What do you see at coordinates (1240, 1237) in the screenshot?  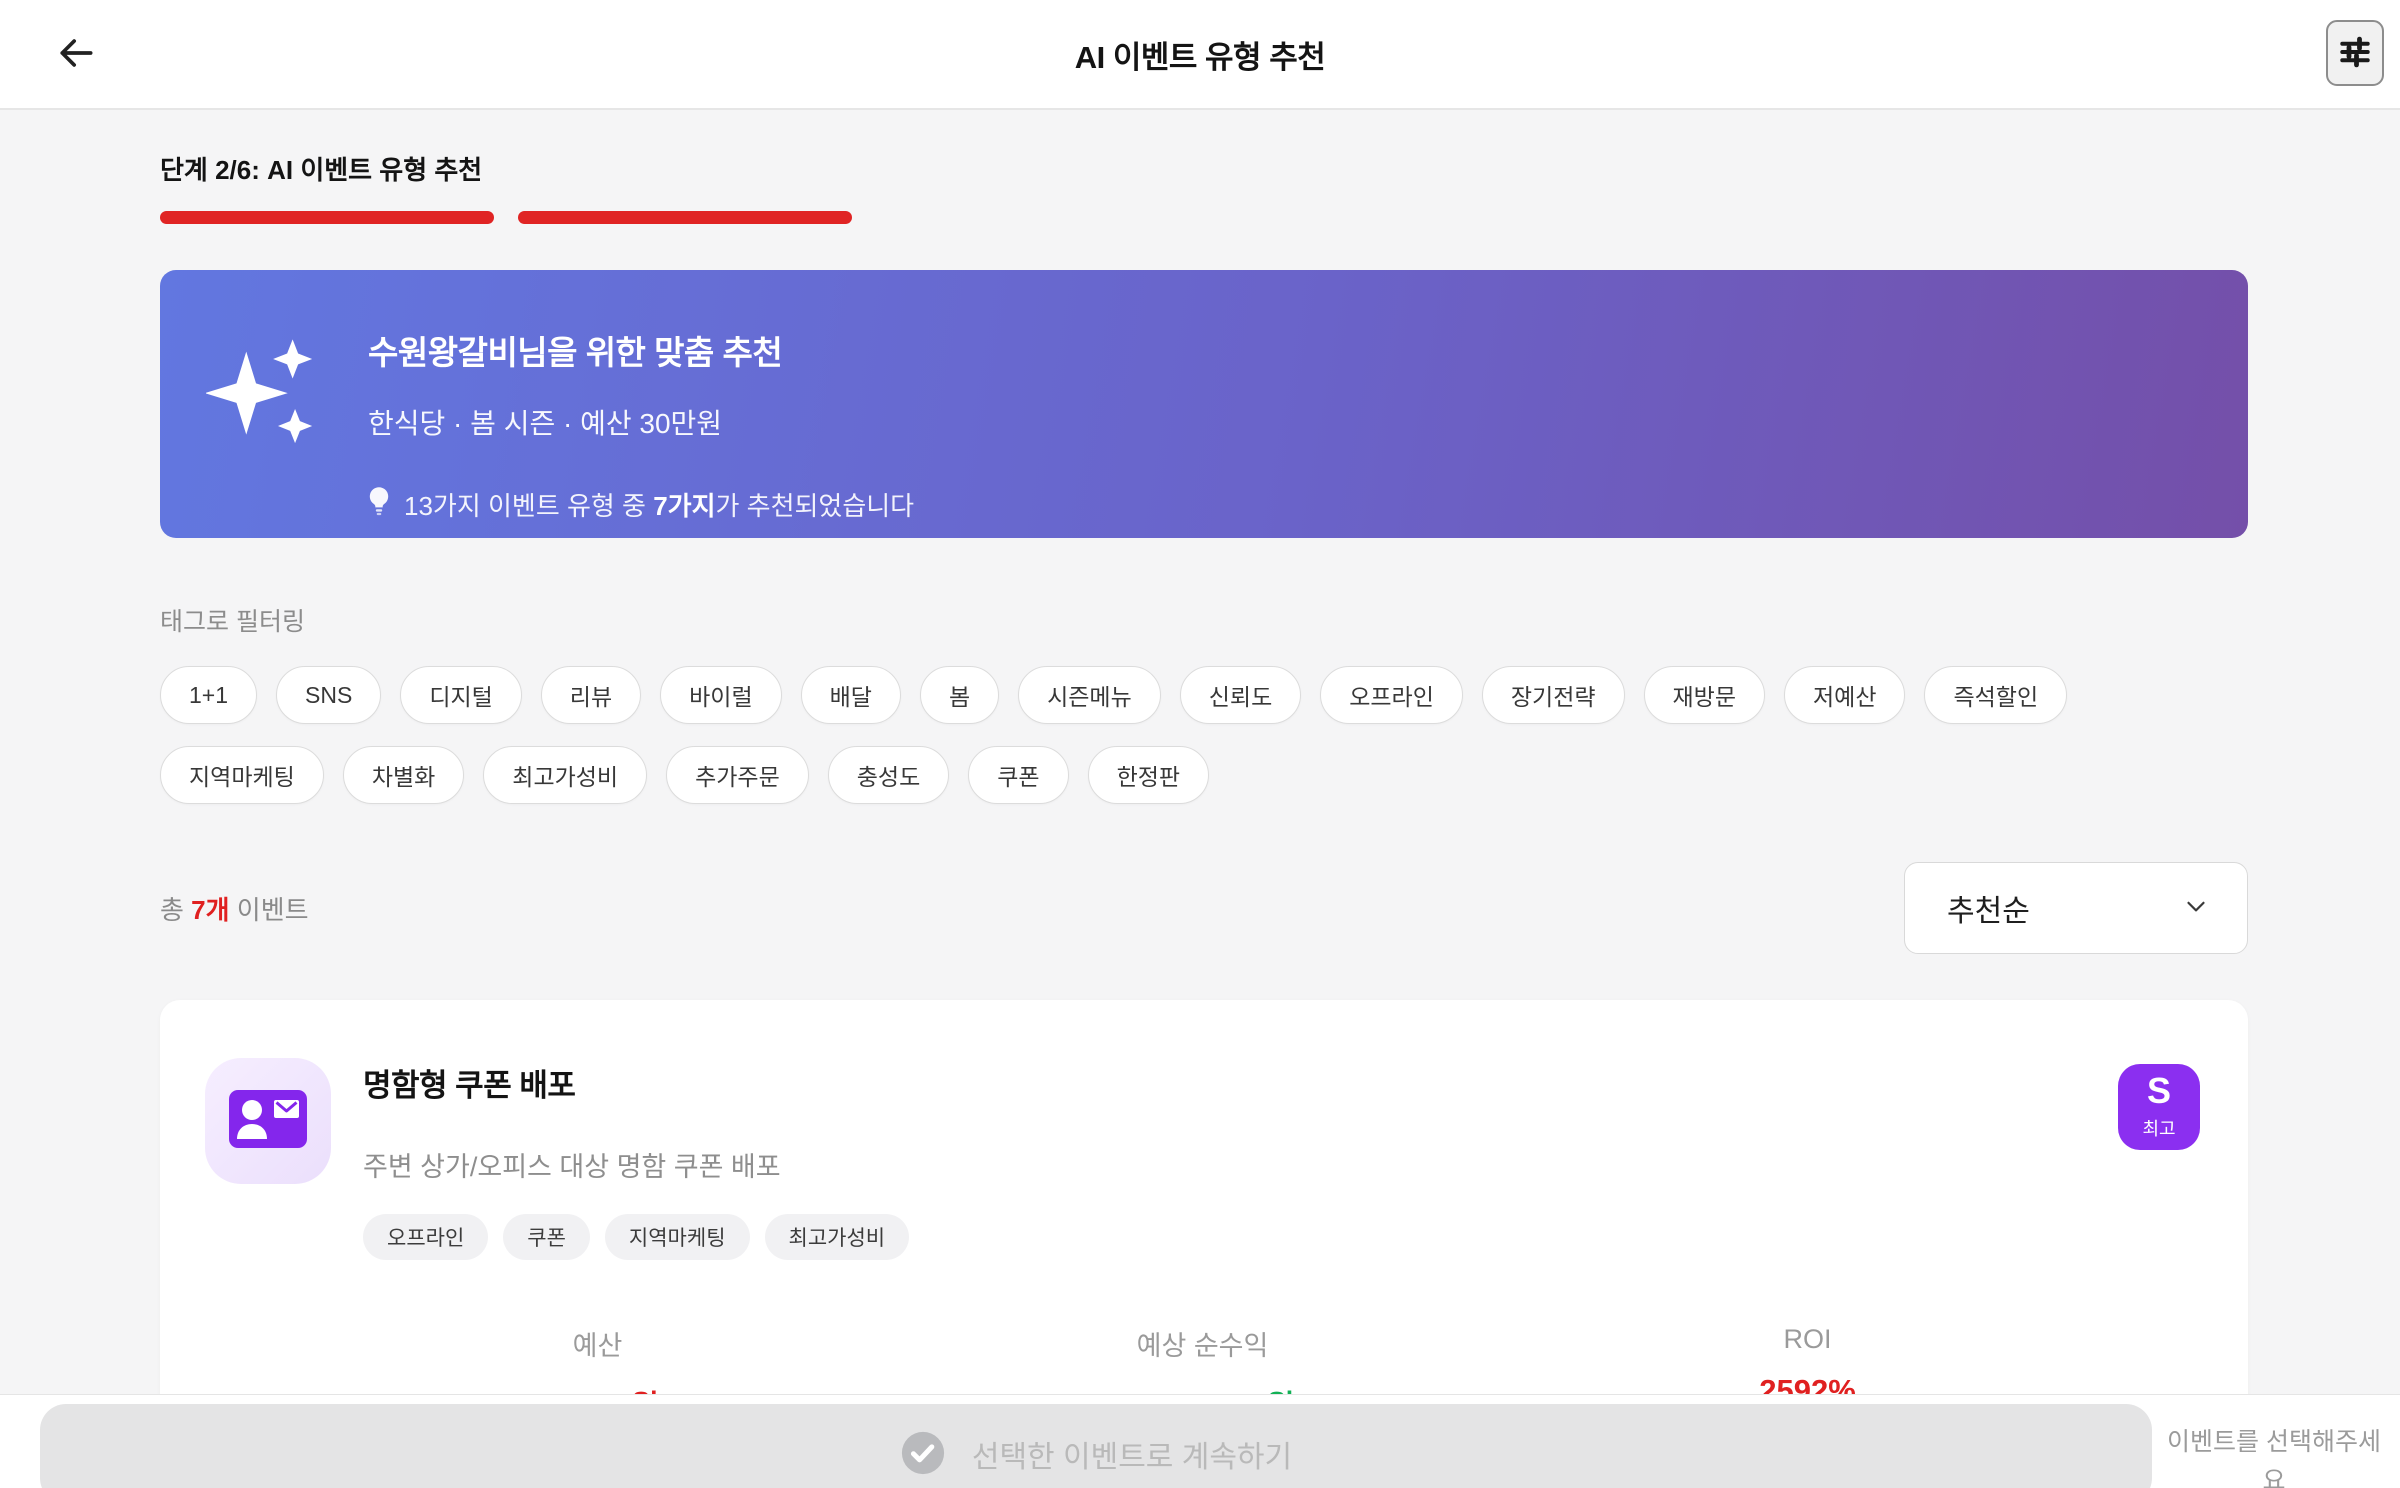 I see `event-tags: 오프라인 쿠폰 지역마케팅 최고가성비` at bounding box center [1240, 1237].